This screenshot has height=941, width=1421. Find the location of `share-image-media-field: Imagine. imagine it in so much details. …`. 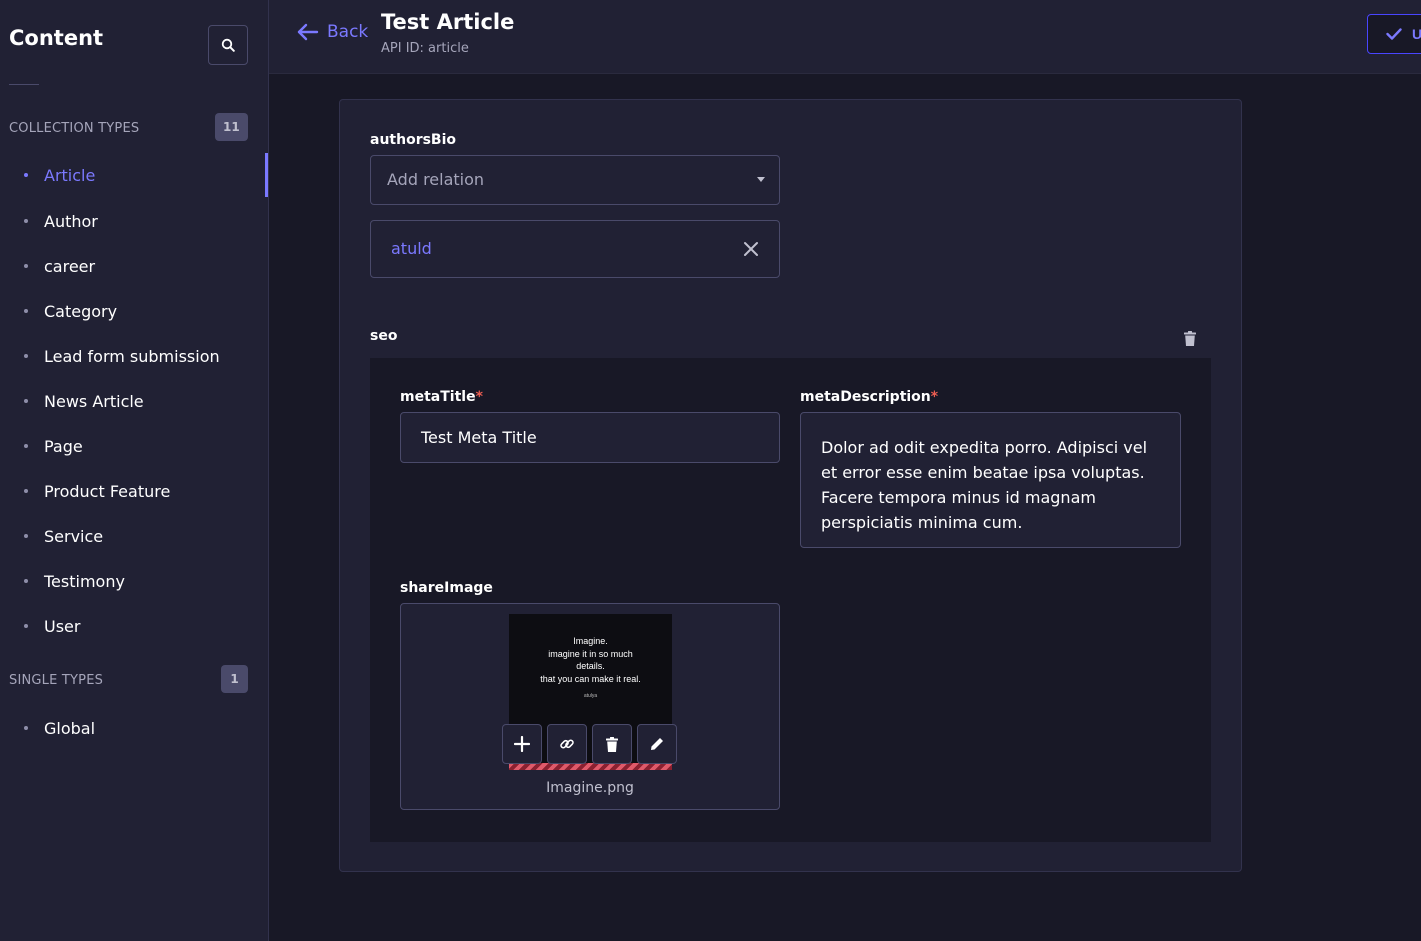

share-image-media-field: Imagine. imagine it in so much details. … is located at coordinates (590, 706).